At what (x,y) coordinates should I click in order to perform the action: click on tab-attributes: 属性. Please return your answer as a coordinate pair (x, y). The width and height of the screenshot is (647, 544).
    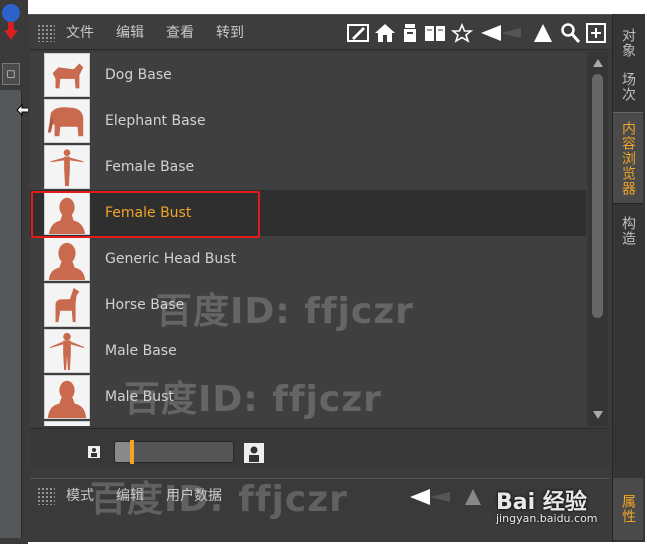
    Looking at the image, I should click on (628, 509).